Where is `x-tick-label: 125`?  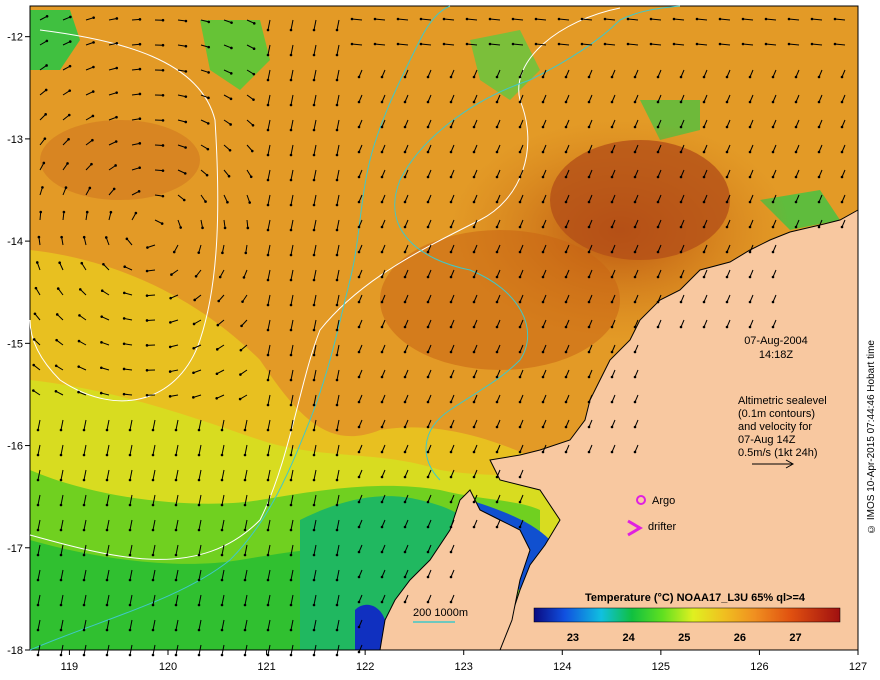
x-tick-label: 125 is located at coordinates (661, 667).